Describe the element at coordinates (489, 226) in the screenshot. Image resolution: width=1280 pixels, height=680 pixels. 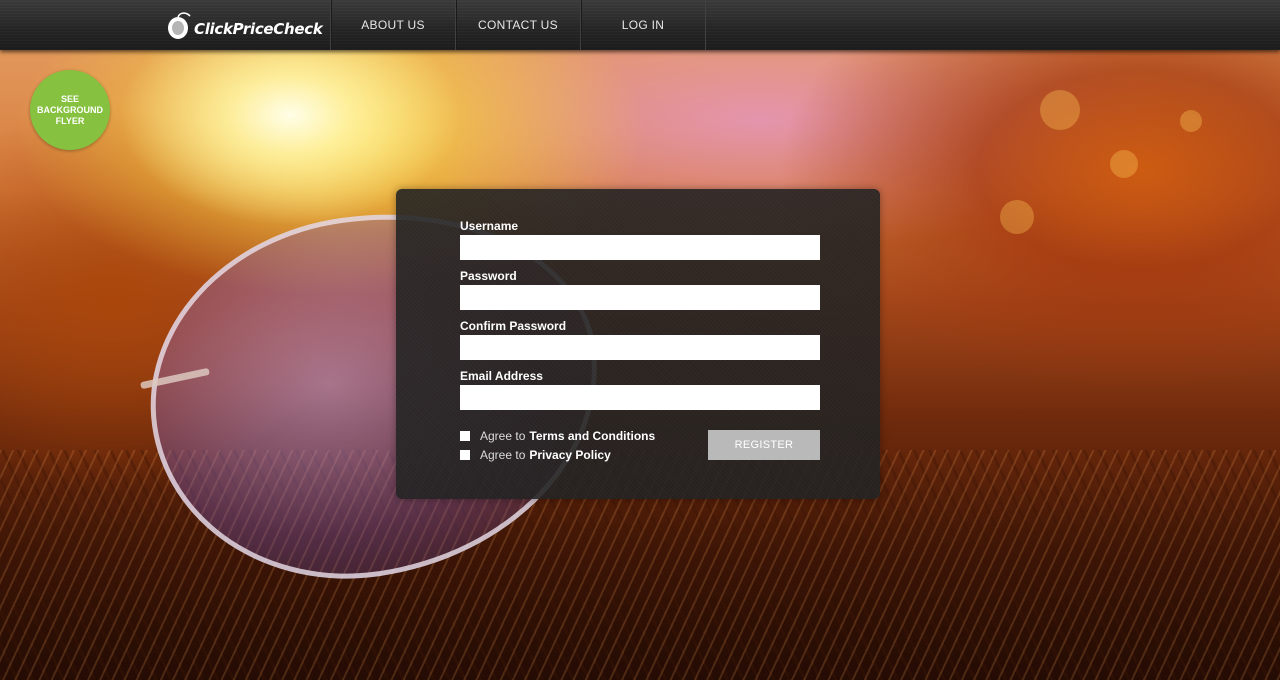
I see `username-label: Username` at that location.